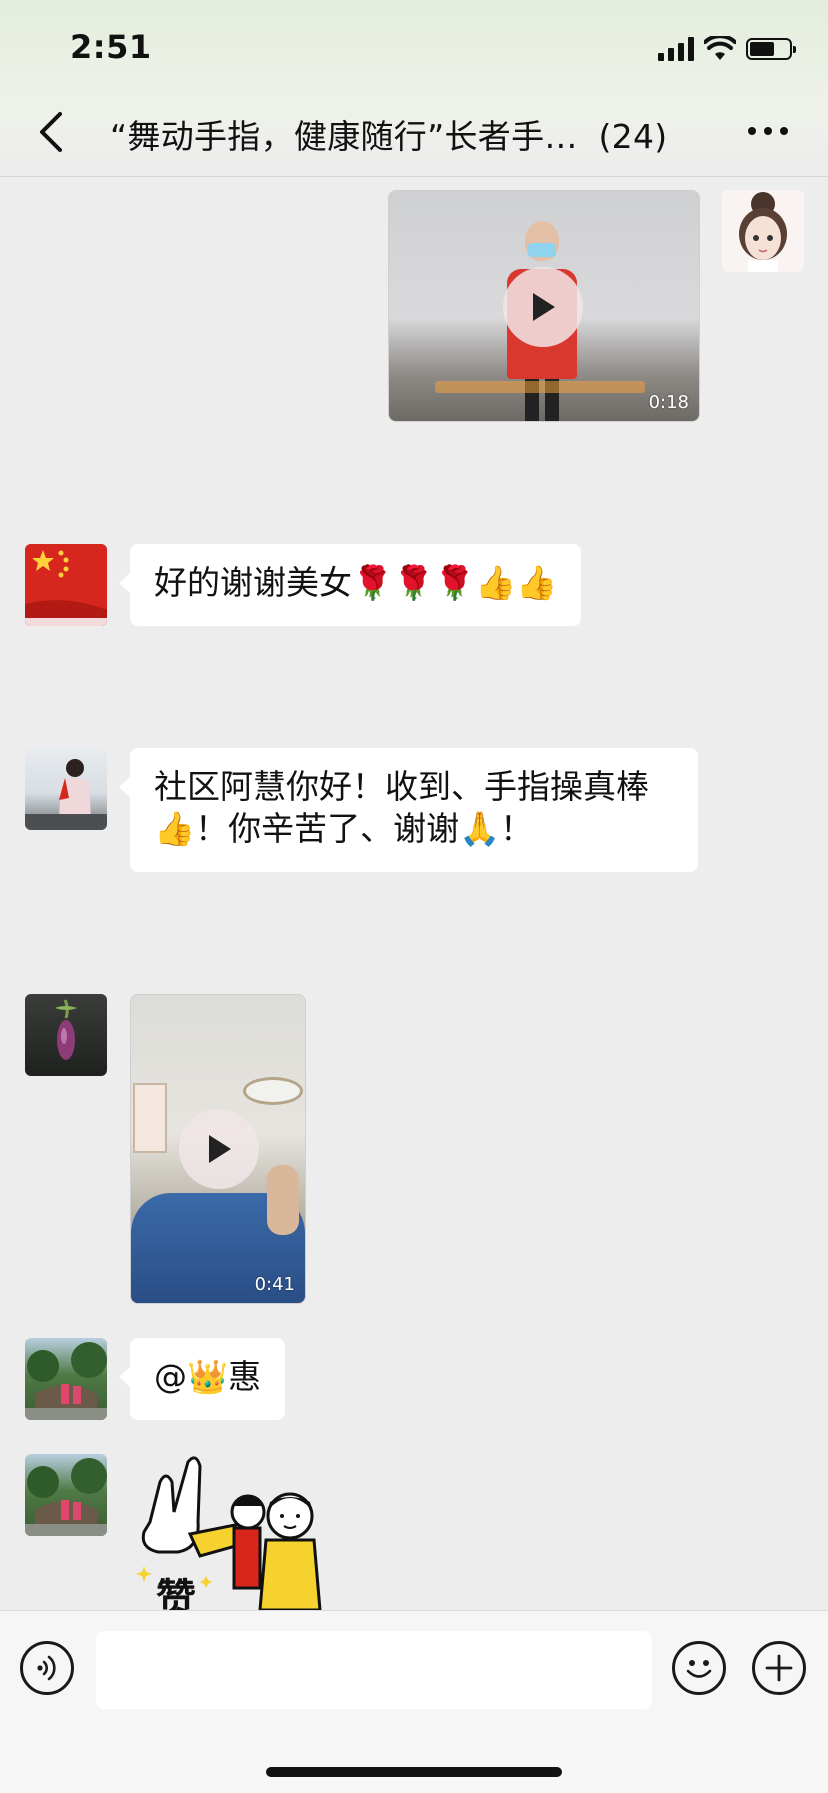 The height and width of the screenshot is (1793, 828). I want to click on voice-icon, so click(46, 1668).